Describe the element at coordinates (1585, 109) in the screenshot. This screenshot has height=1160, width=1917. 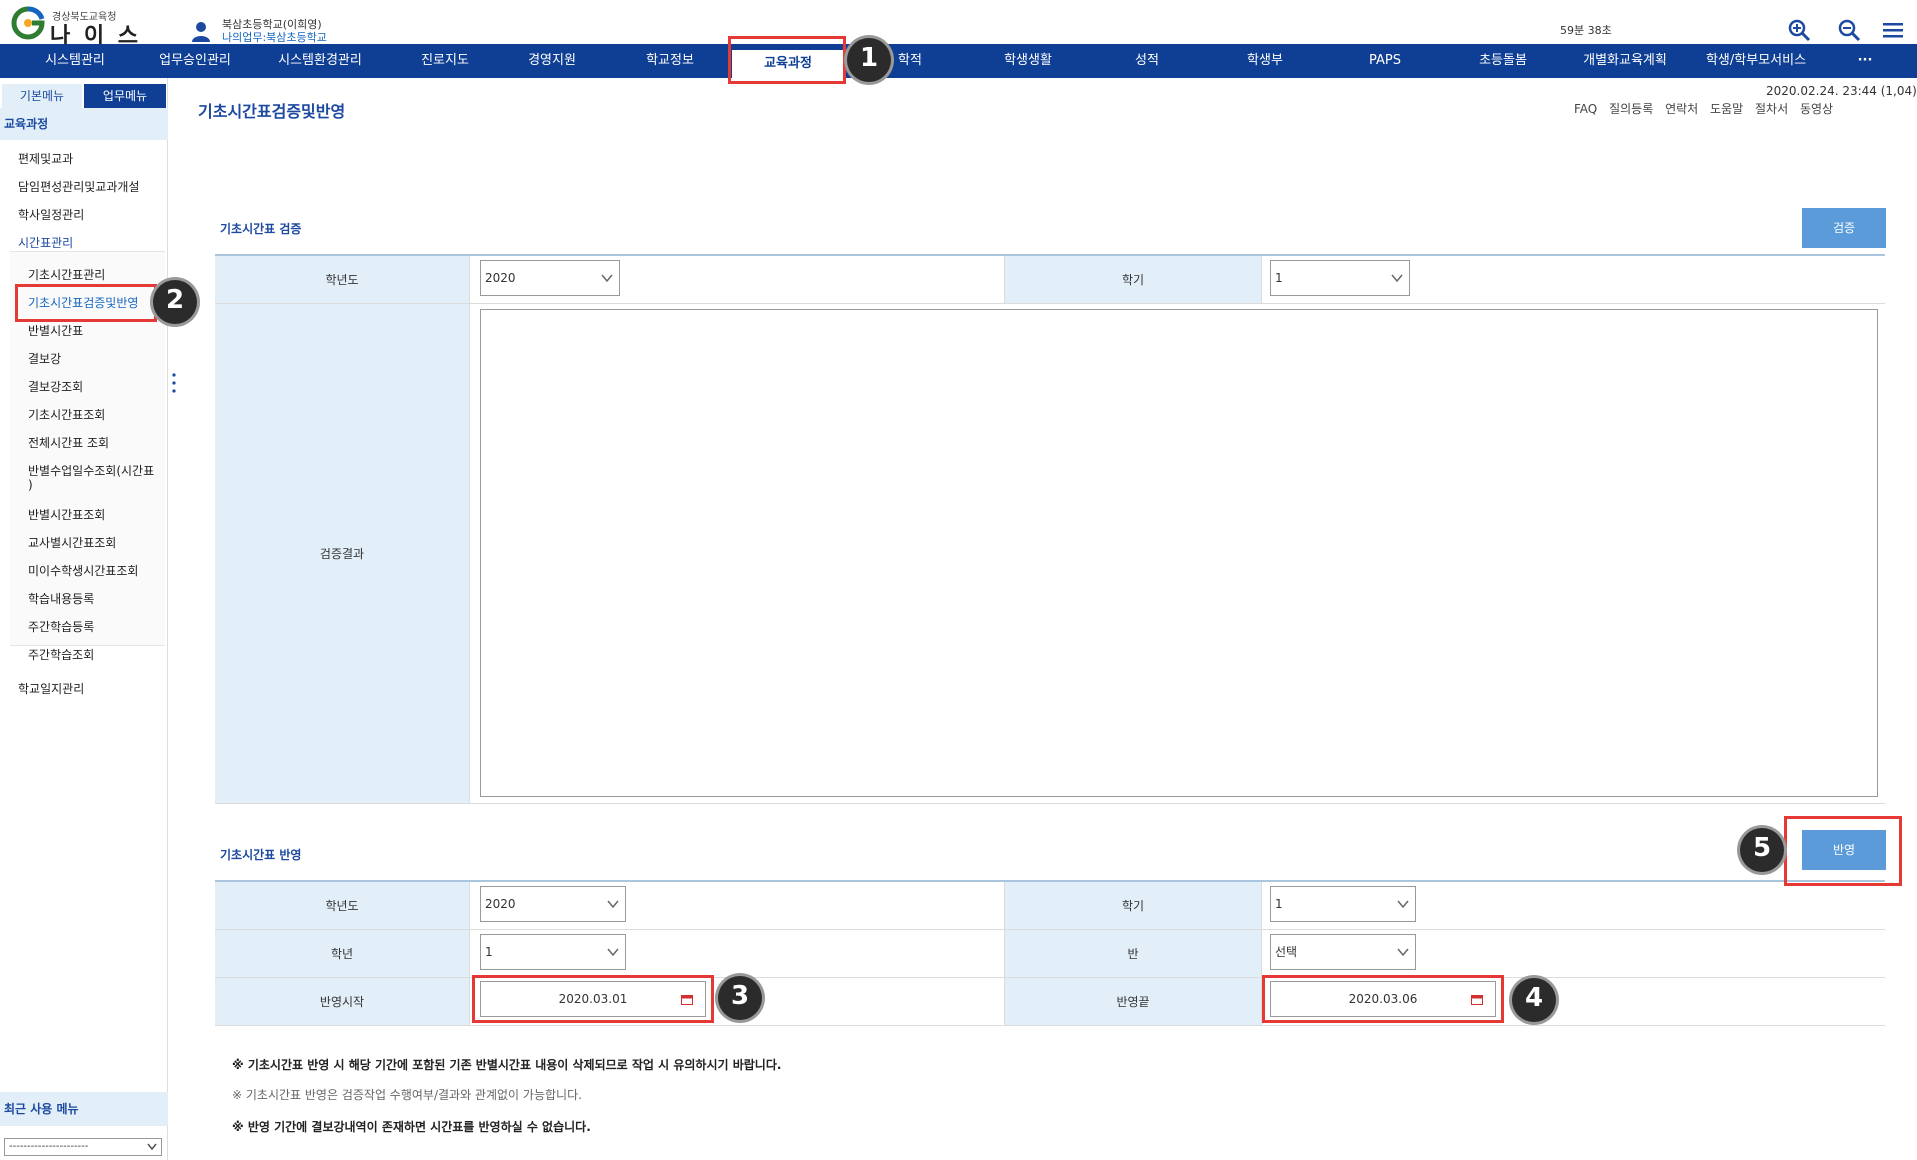
I see `faq-link: FAQ` at that location.